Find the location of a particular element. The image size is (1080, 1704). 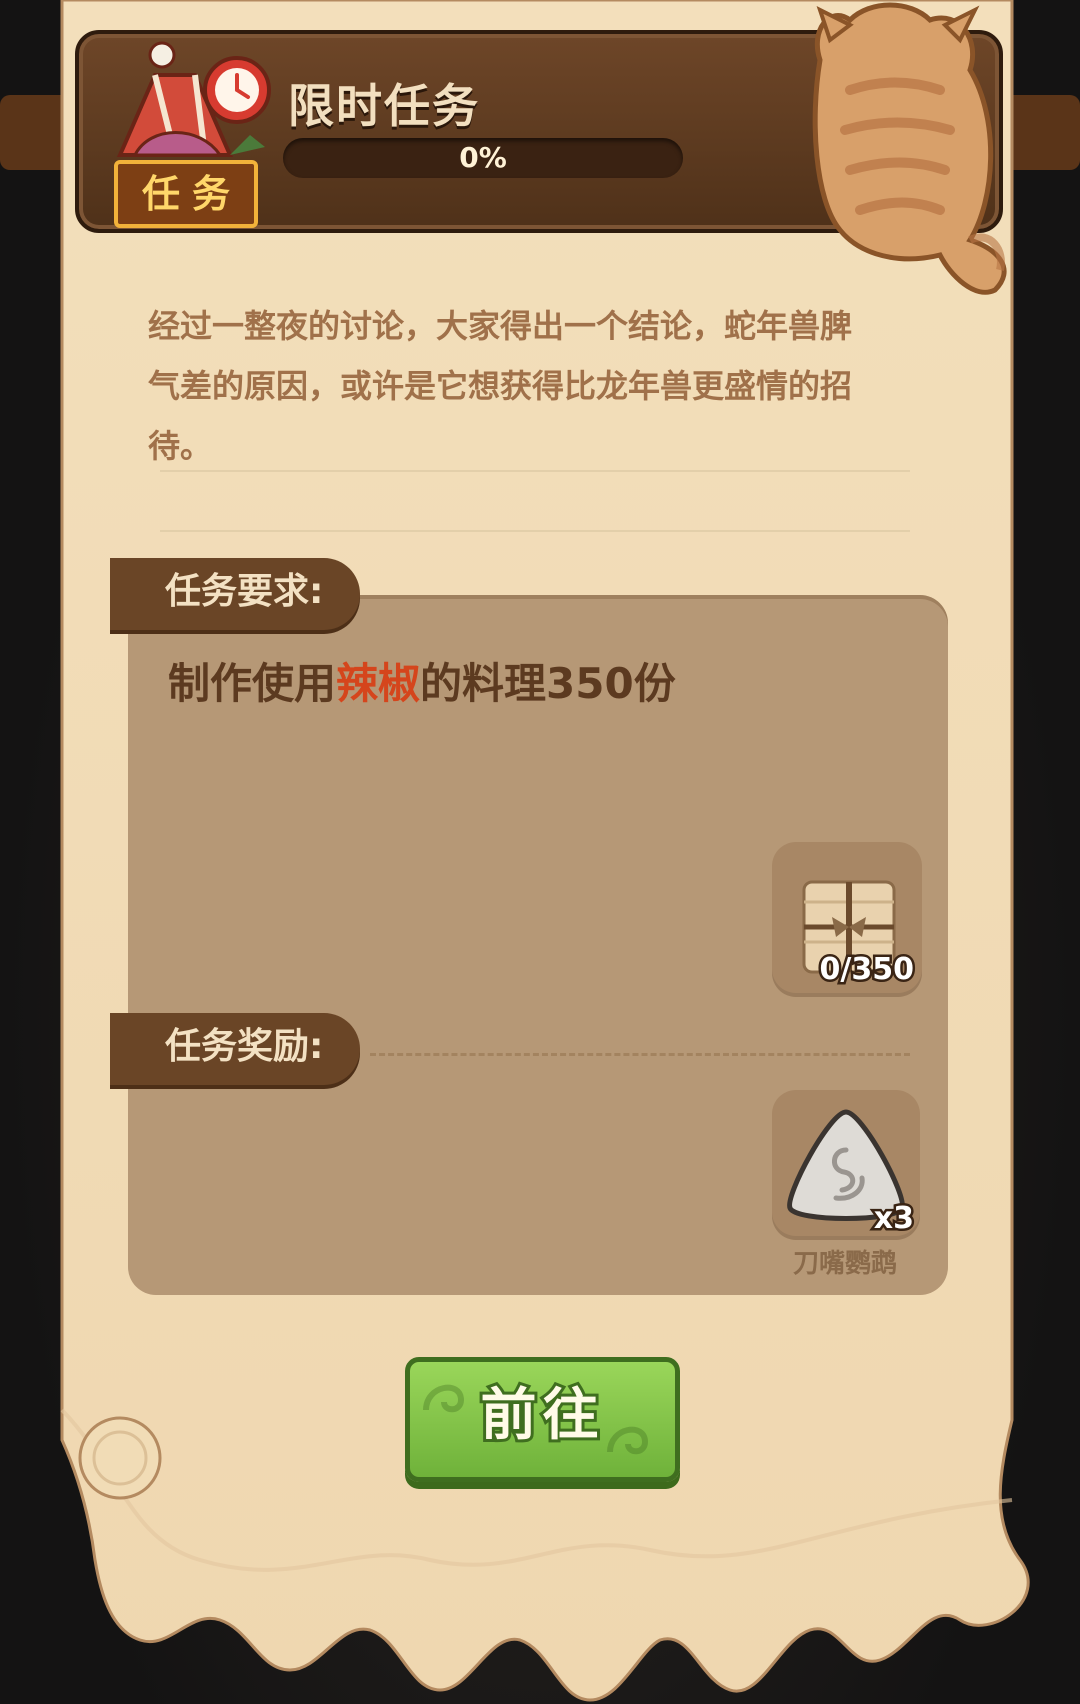

task-badge: 任务 is located at coordinates (190, 131).